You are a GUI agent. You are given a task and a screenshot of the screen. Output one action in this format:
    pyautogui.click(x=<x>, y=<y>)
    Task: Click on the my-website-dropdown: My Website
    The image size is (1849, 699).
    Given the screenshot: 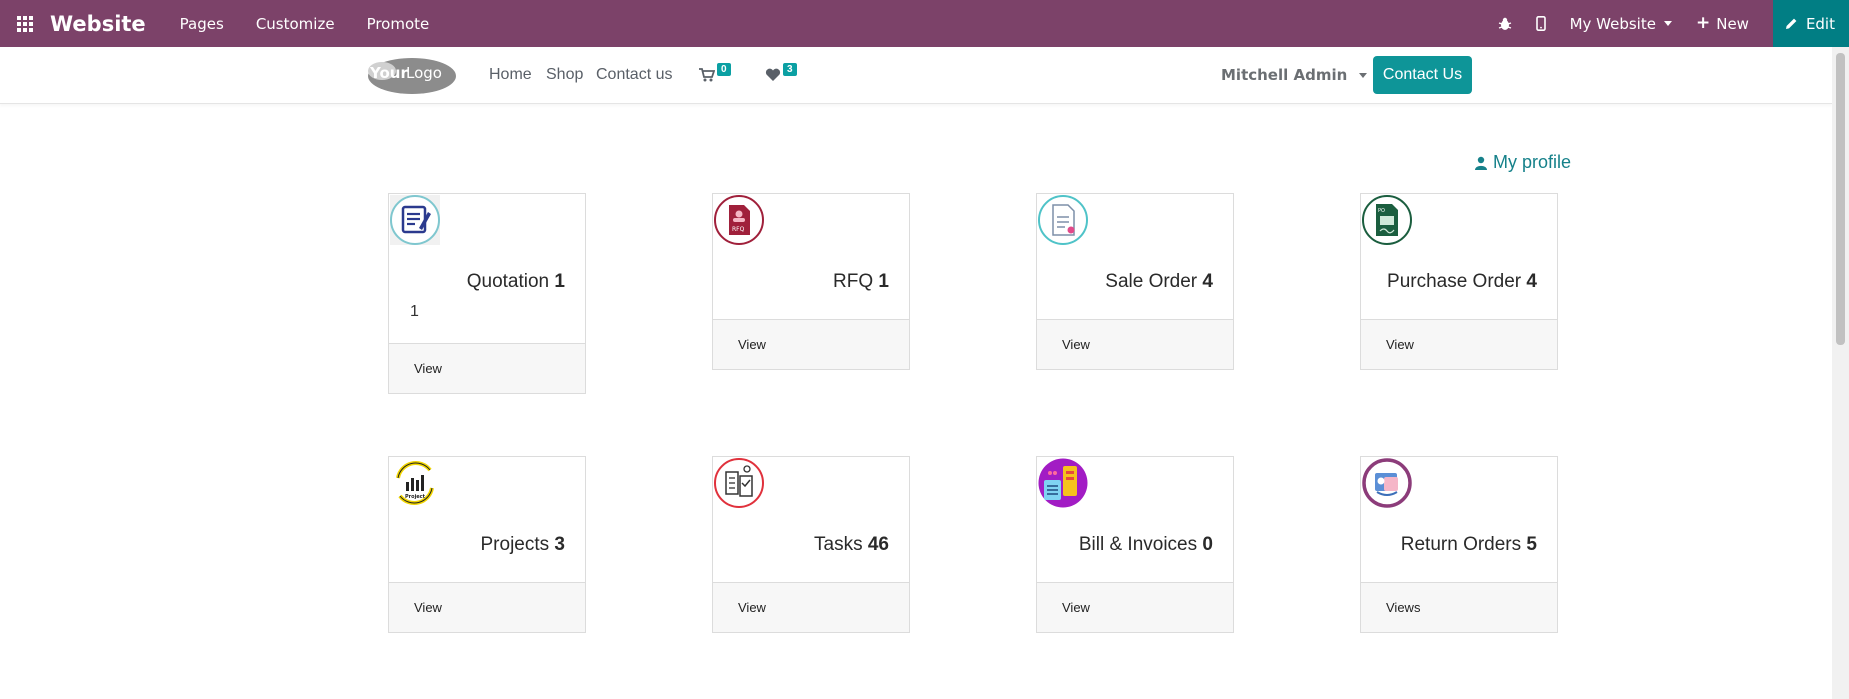 What is the action you would take?
    pyautogui.click(x=1621, y=24)
    